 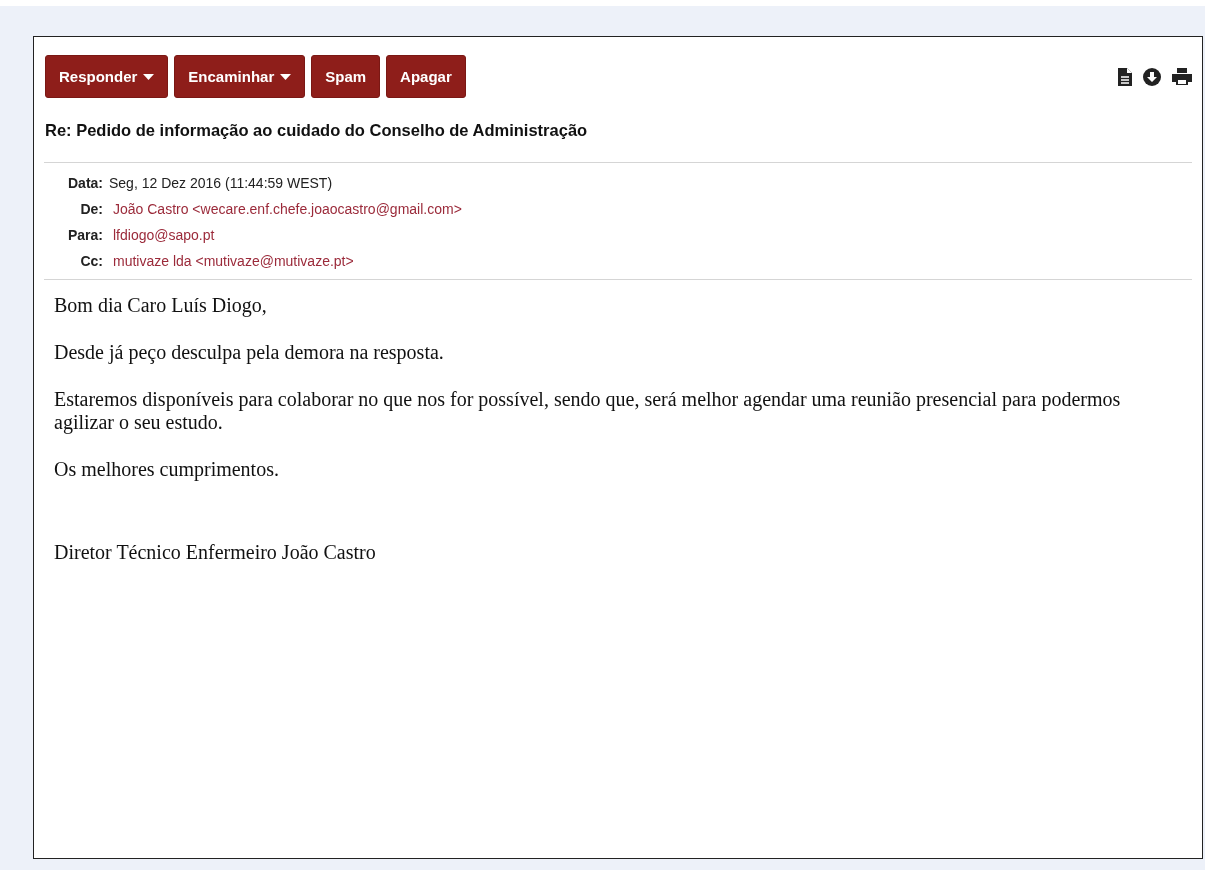 What do you see at coordinates (107, 76) in the screenshot?
I see `toolbar-button: Responder` at bounding box center [107, 76].